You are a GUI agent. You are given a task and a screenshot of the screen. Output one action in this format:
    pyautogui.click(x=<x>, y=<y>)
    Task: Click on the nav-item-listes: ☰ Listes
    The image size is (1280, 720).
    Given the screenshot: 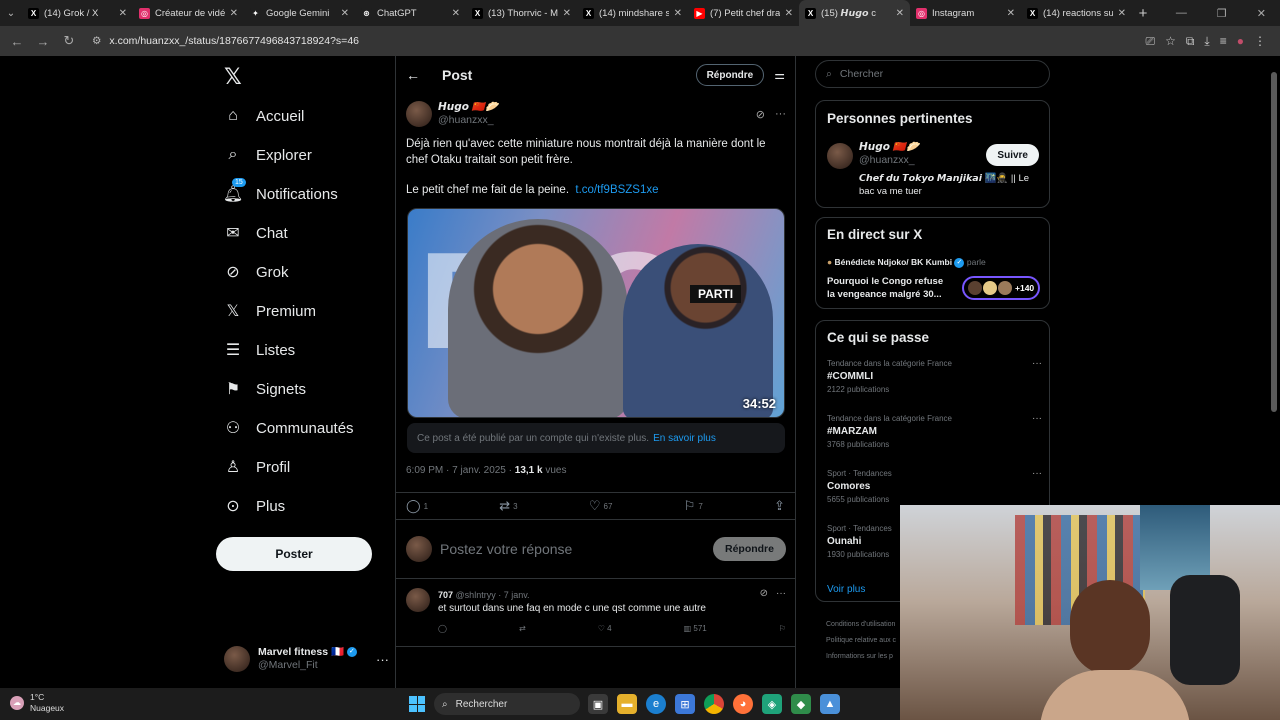 What is the action you would take?
    pyautogui.click(x=259, y=350)
    